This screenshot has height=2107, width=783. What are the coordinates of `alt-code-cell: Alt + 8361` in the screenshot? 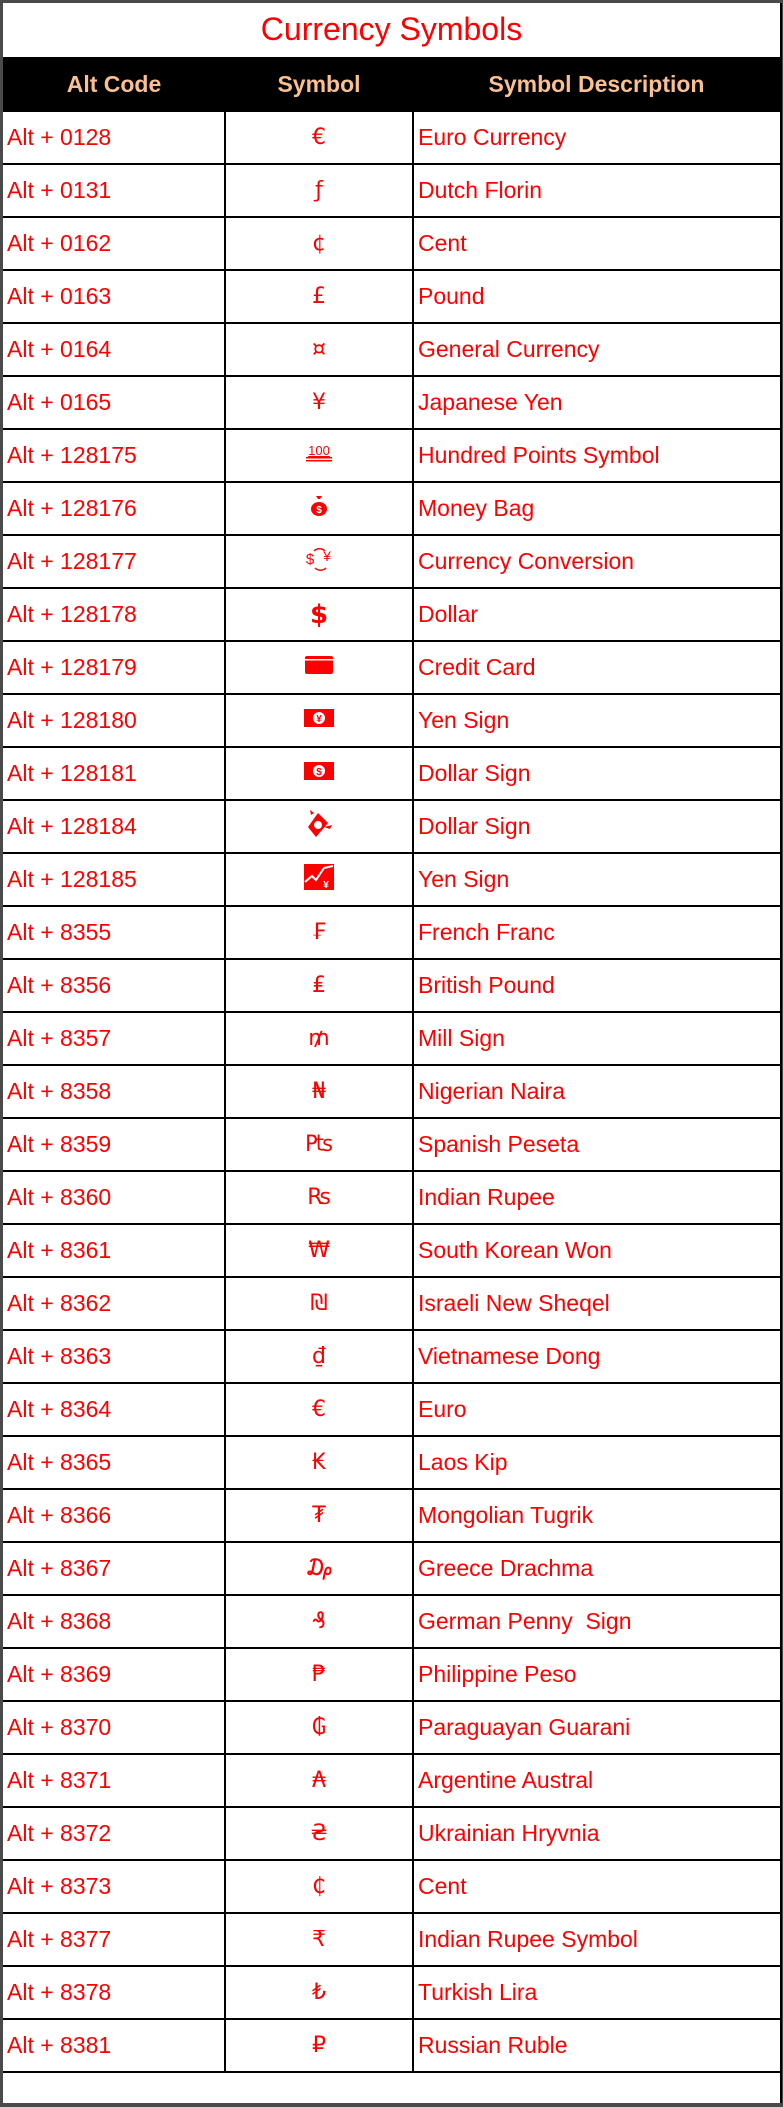 It's located at (114, 1250).